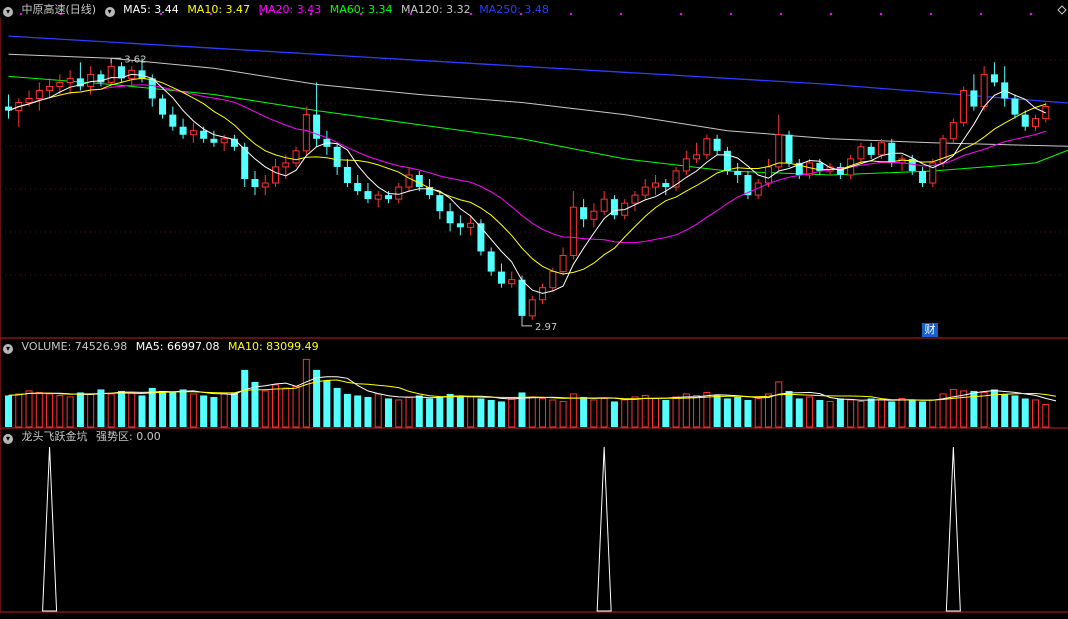 The image size is (1068, 619). I want to click on ma60-label: MA60: 3.34, so click(361, 9).